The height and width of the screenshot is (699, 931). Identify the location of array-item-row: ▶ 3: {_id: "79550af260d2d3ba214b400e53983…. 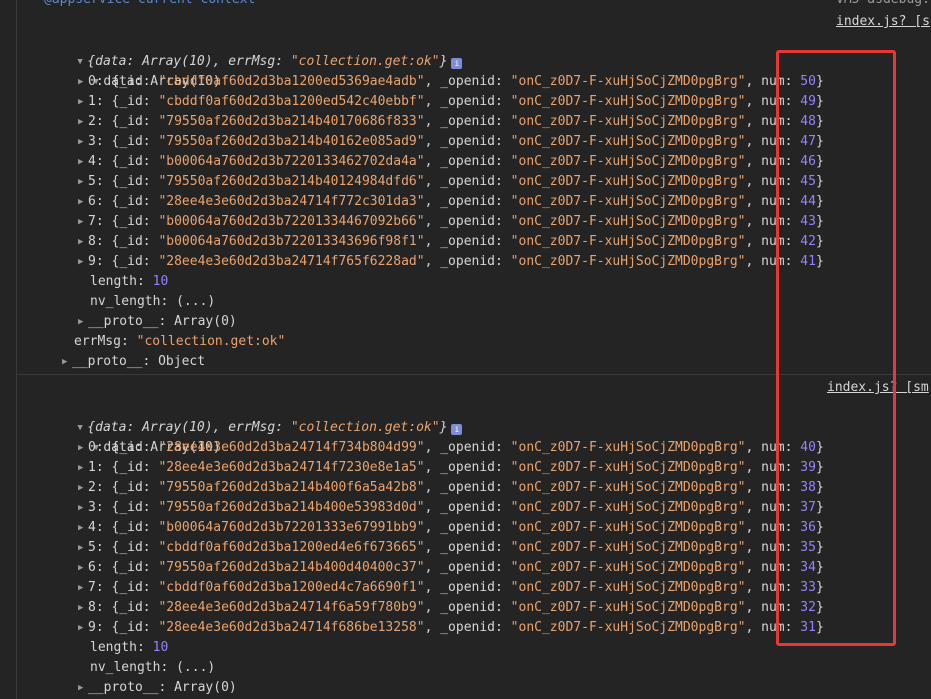
(451, 508).